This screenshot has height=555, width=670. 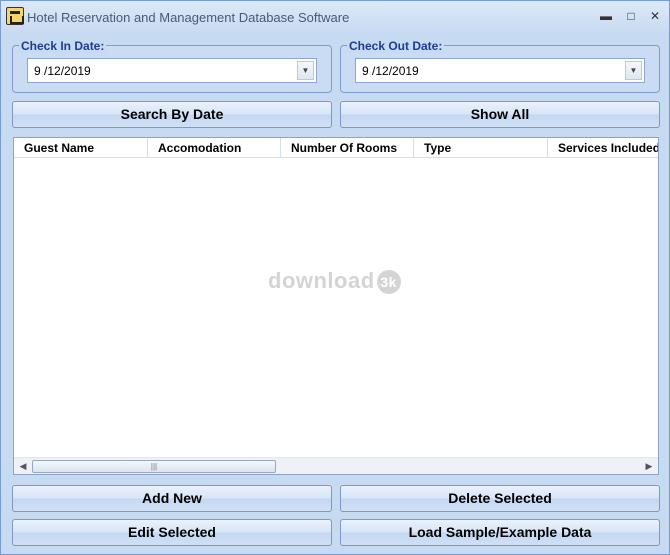 What do you see at coordinates (347, 148) in the screenshot?
I see `column-header-number-of-rooms: Number Of Rooms` at bounding box center [347, 148].